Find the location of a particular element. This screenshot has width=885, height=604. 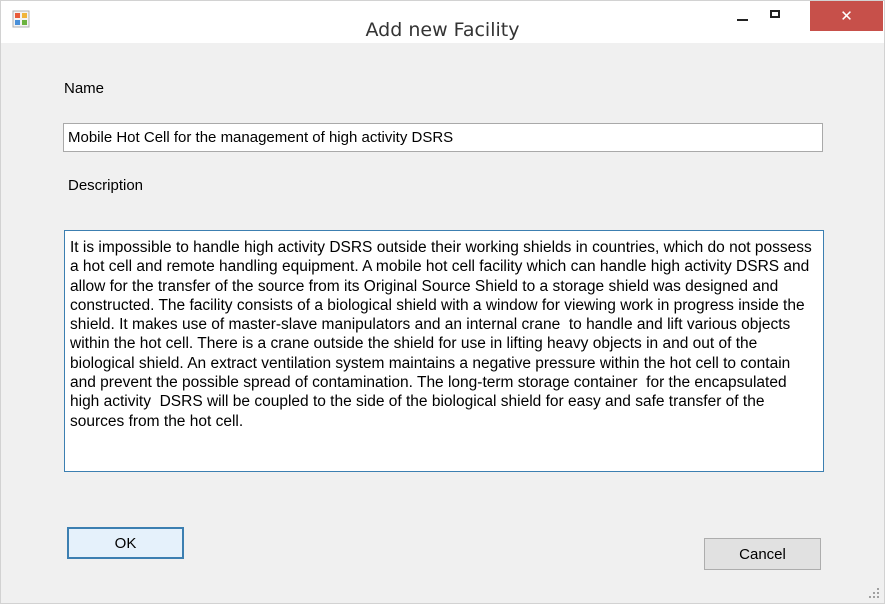

maximize-icon is located at coordinates (775, 13).